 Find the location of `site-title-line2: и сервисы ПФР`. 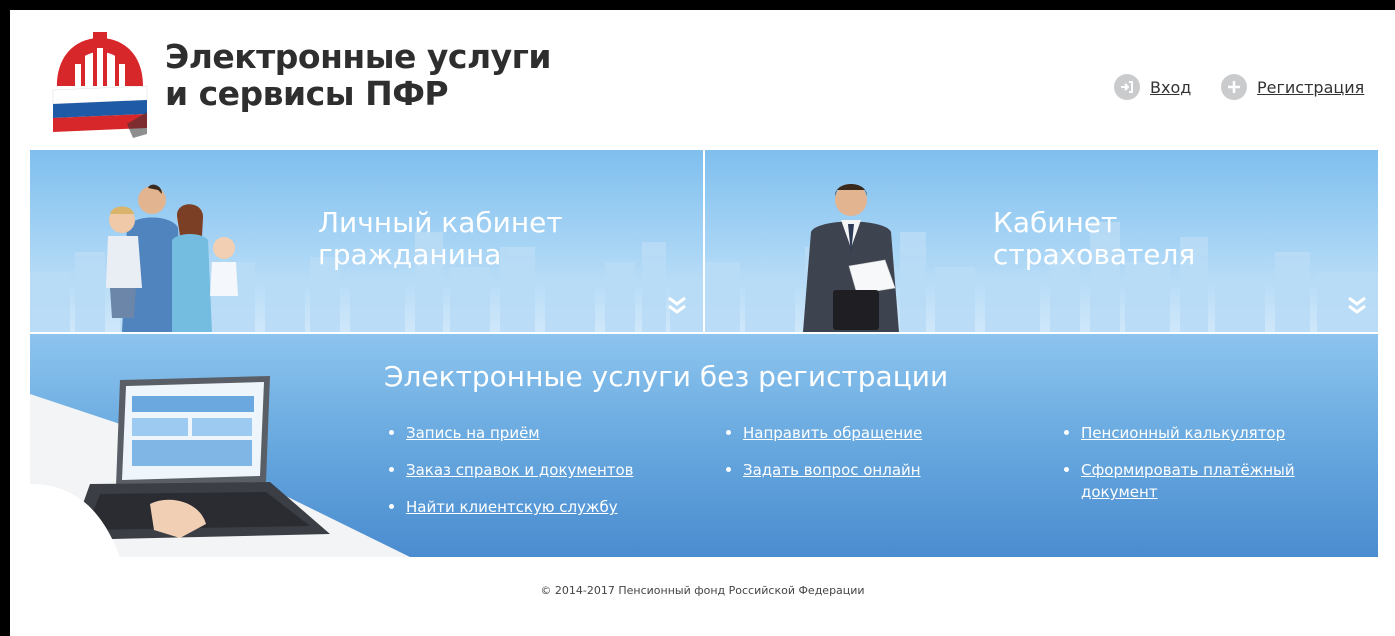

site-title-line2: и сервисы ПФР is located at coordinates (307, 93).